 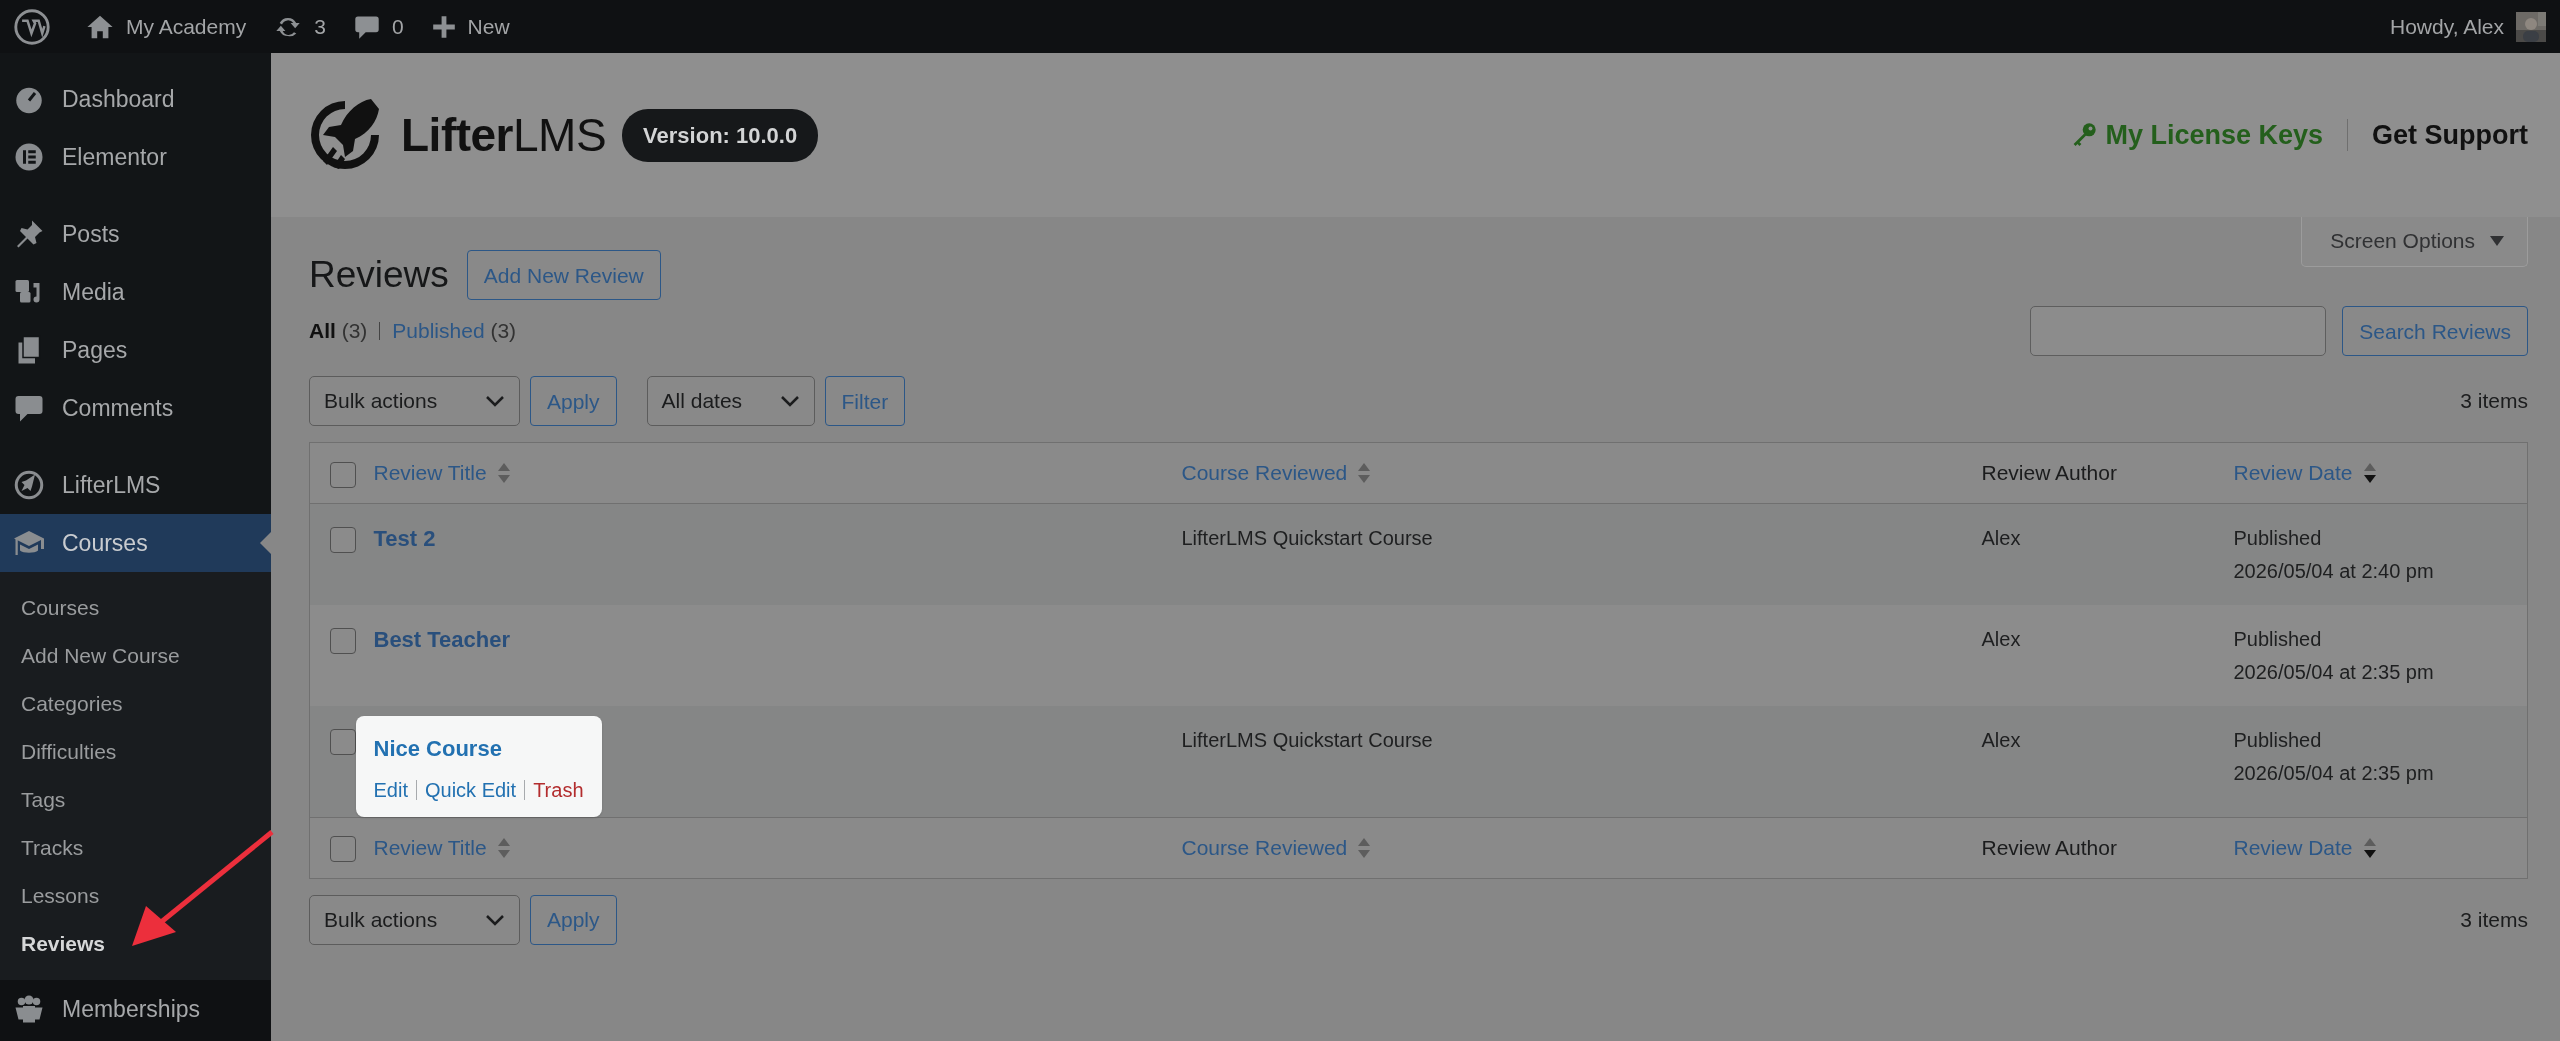 What do you see at coordinates (29, 485) in the screenshot?
I see `rocket-icon` at bounding box center [29, 485].